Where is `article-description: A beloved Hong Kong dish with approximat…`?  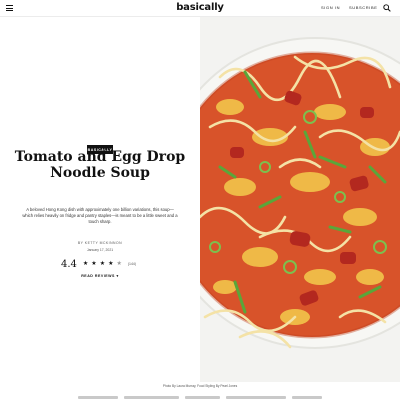
article-description: A beloved Hong Kong dish with approximat… is located at coordinates (100, 215).